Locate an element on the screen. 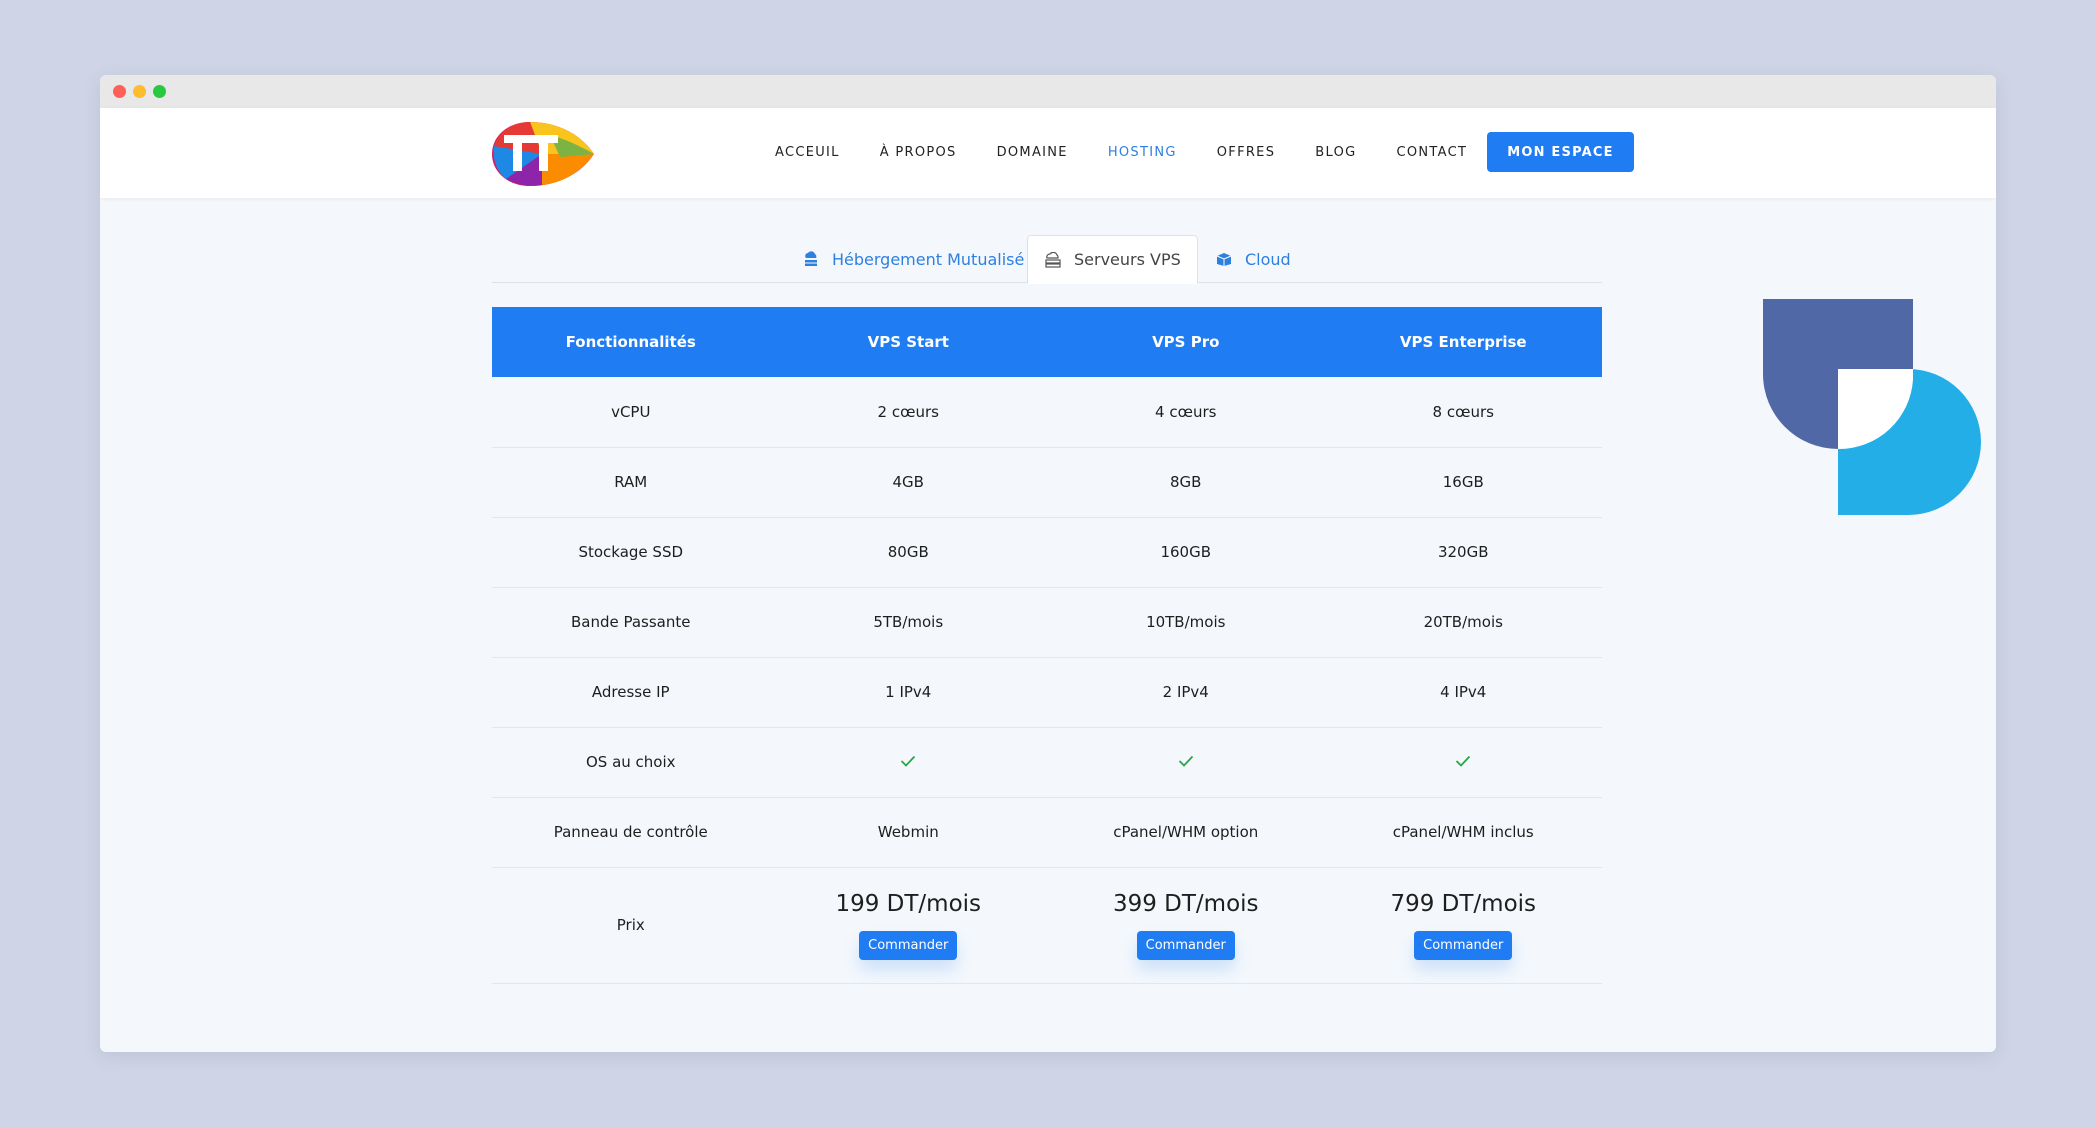 The height and width of the screenshot is (1127, 2096). nav-item-domaine: DOMAINE is located at coordinates (1032, 152).